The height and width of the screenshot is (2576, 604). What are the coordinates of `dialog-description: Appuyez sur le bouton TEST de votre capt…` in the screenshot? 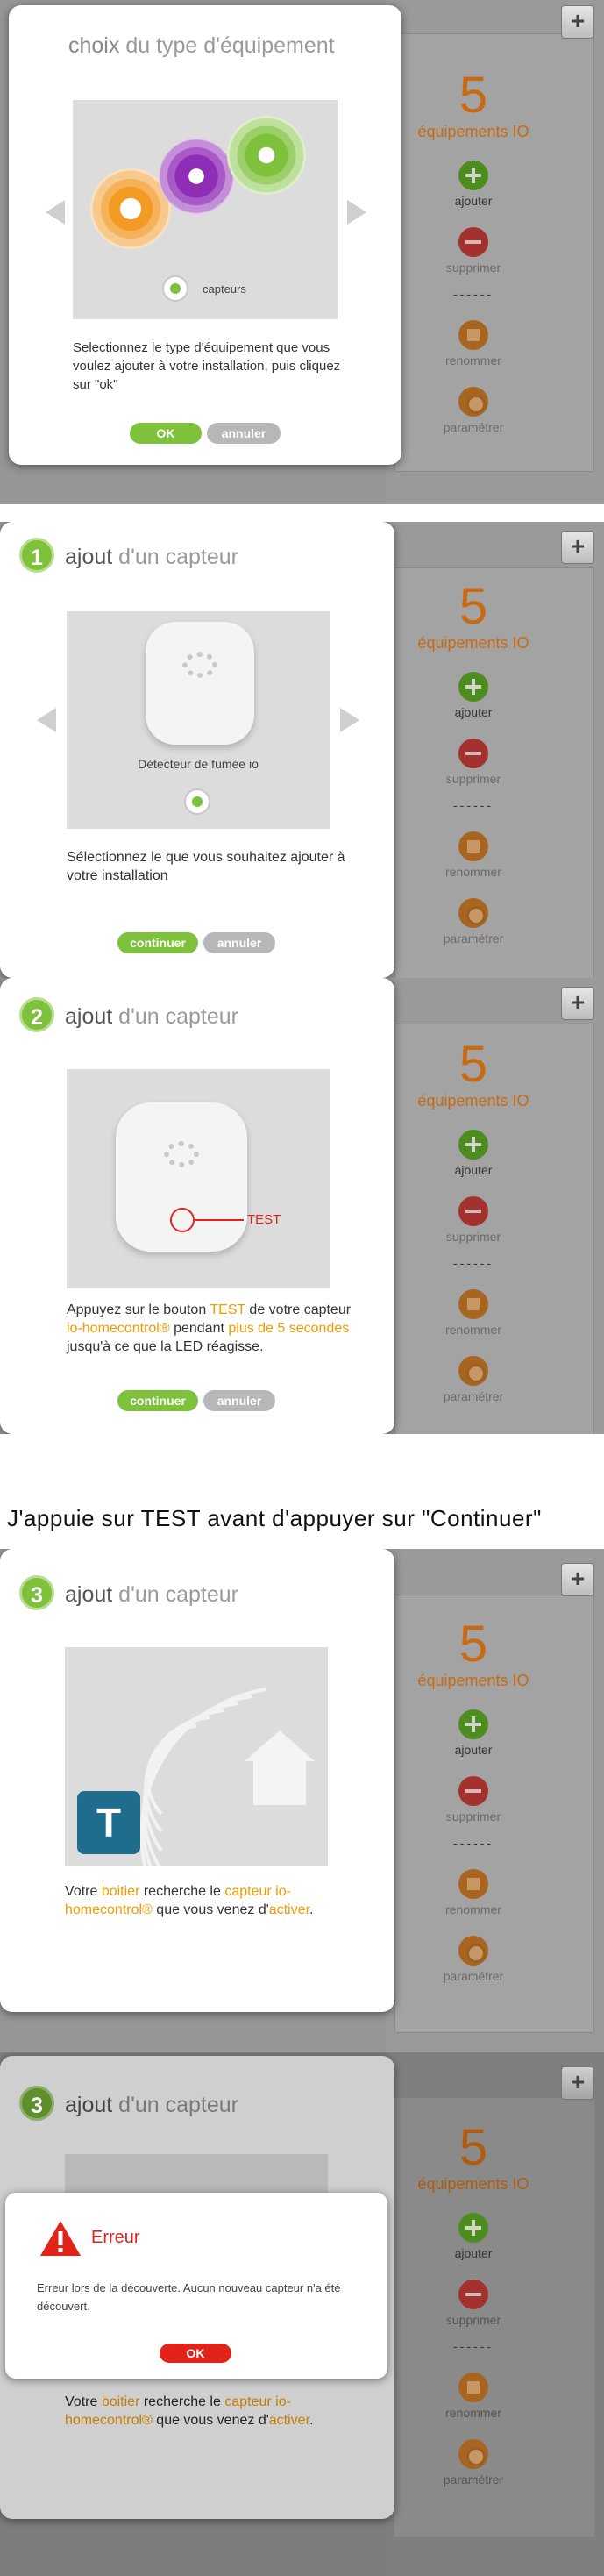 It's located at (211, 1328).